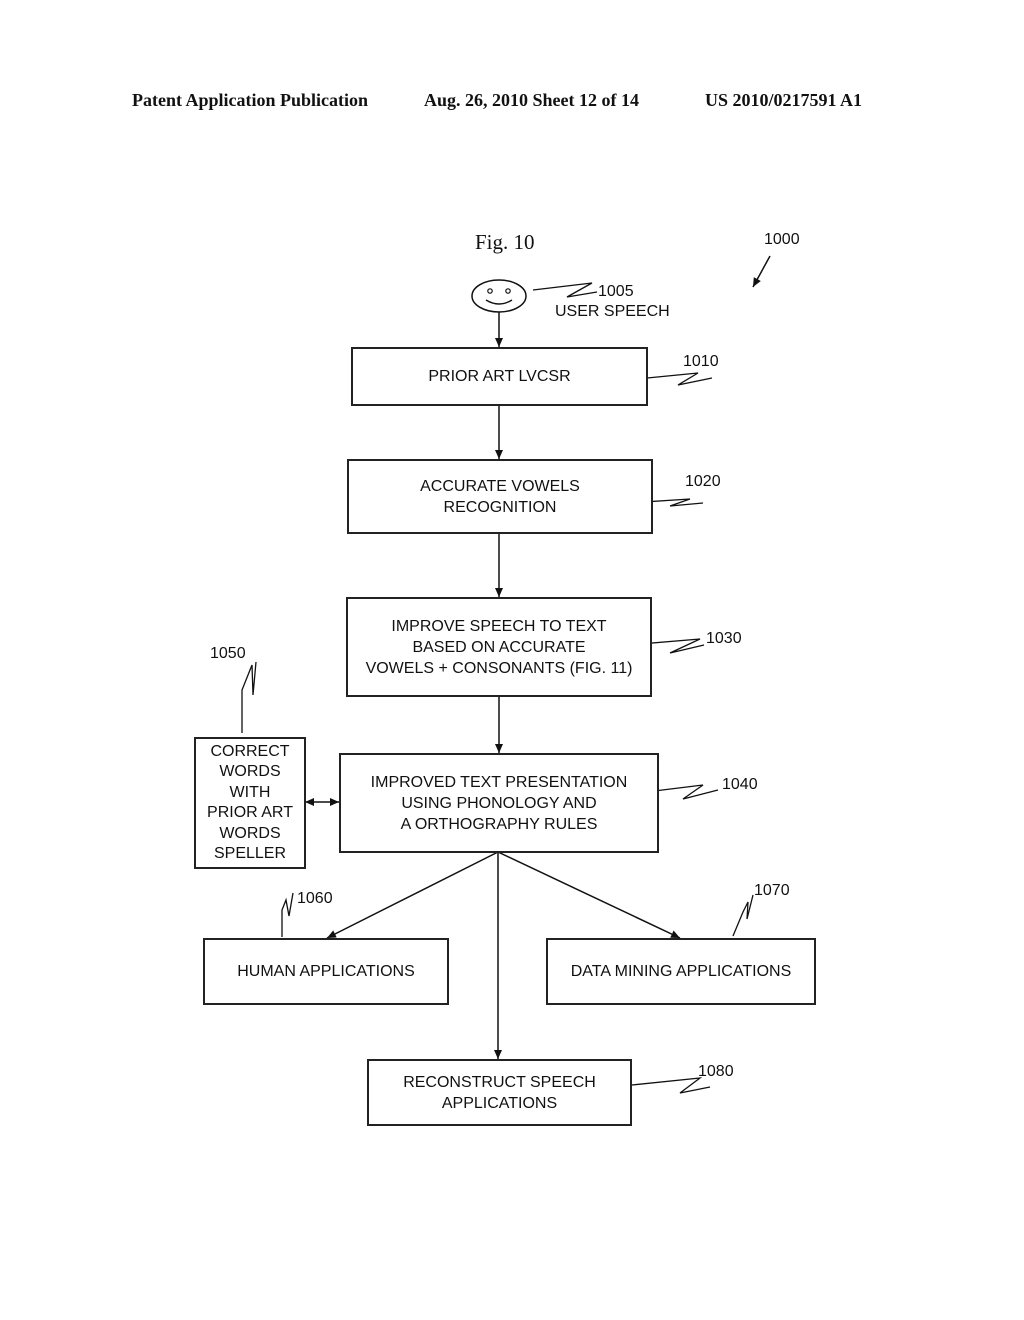  What do you see at coordinates (716, 1071) in the screenshot?
I see `ref-1080: 1080` at bounding box center [716, 1071].